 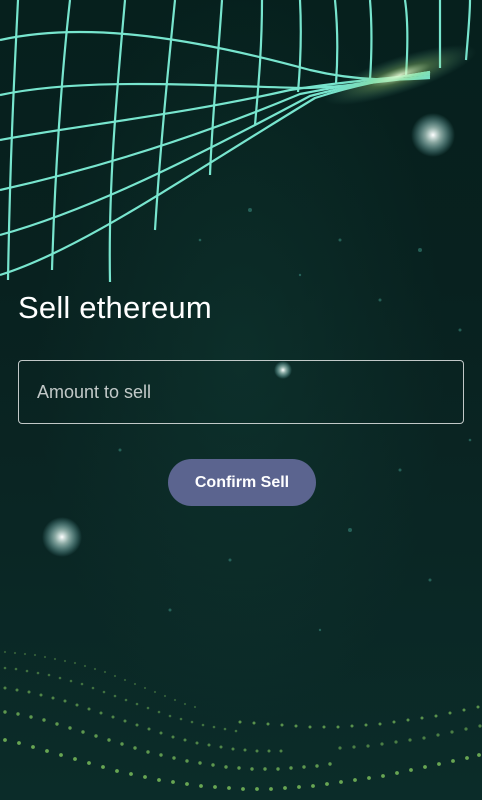 I want to click on confirm-sell-button: Confirm Sell, so click(x=242, y=482).